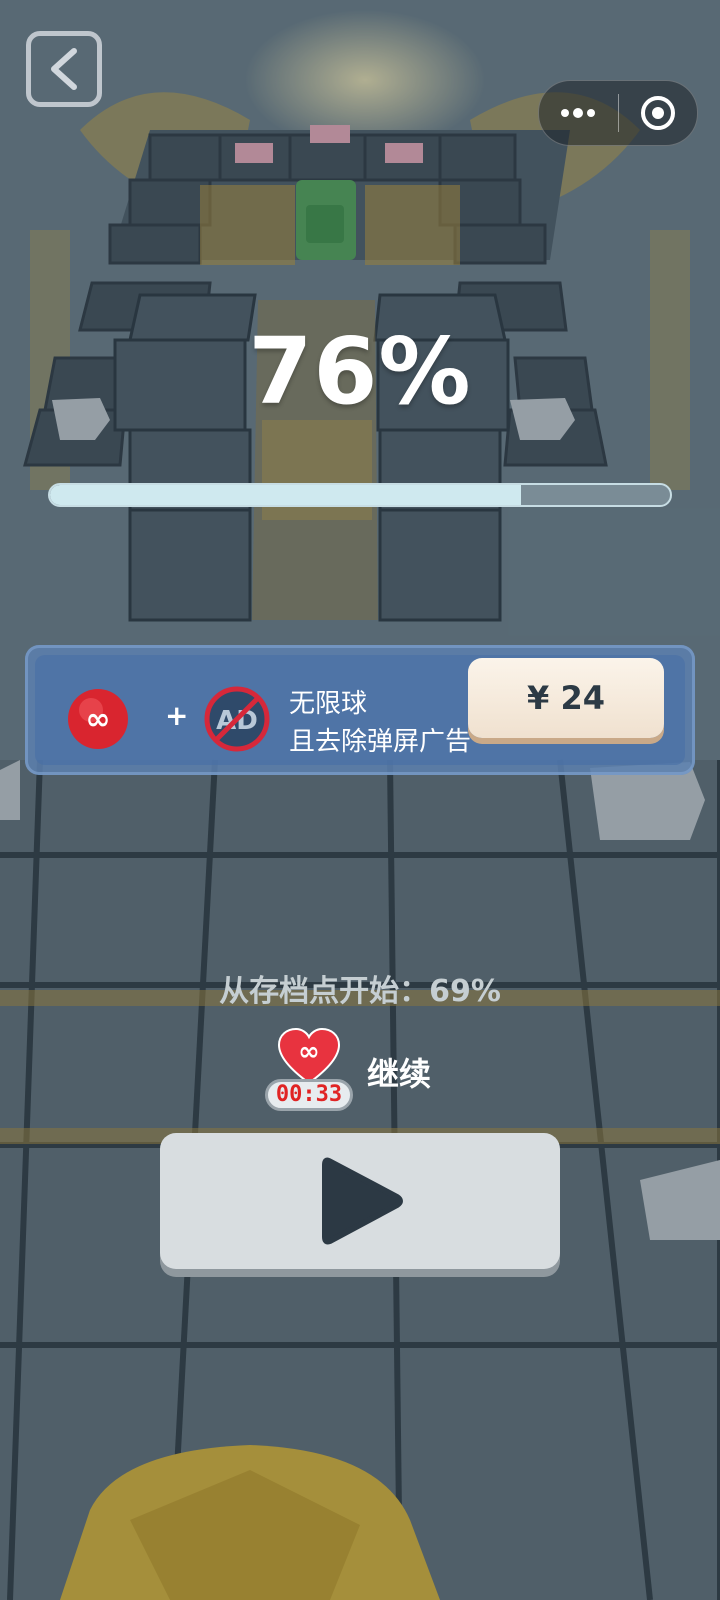 The width and height of the screenshot is (720, 1600). What do you see at coordinates (380, 742) in the screenshot?
I see `offer-line-2: 且去除弹屏广告` at bounding box center [380, 742].